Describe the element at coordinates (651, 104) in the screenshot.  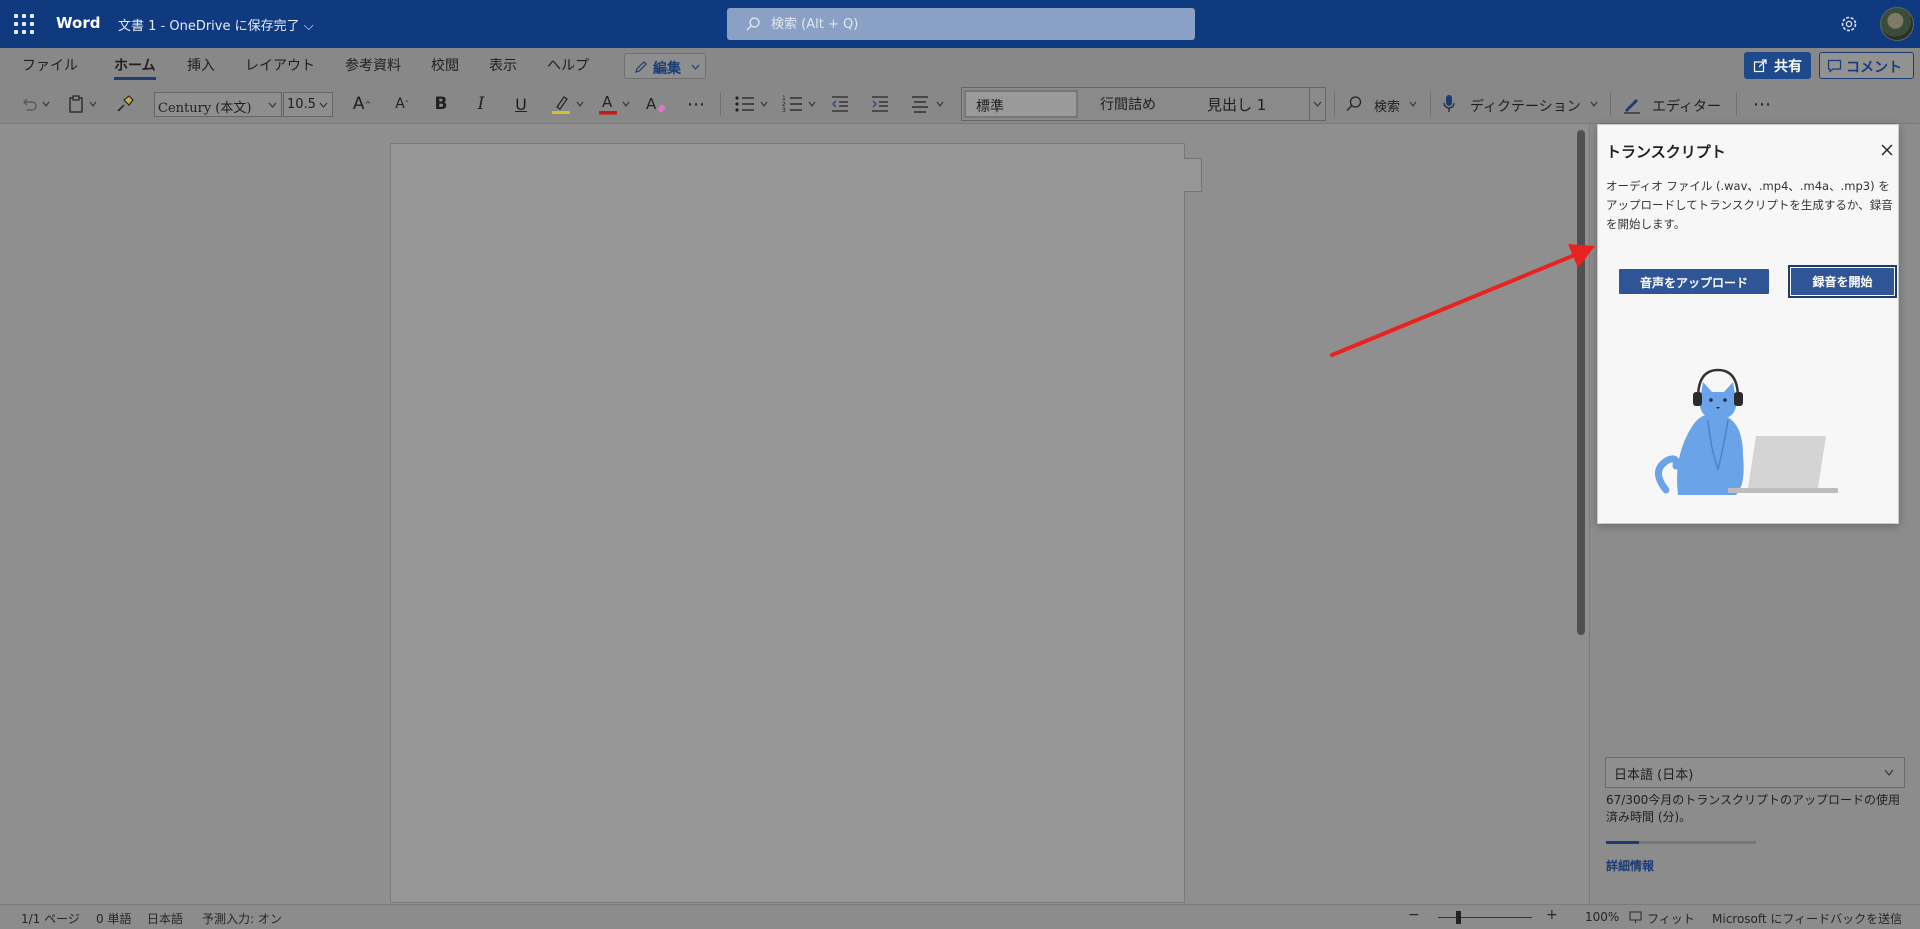
I see `svg-text: A` at that location.